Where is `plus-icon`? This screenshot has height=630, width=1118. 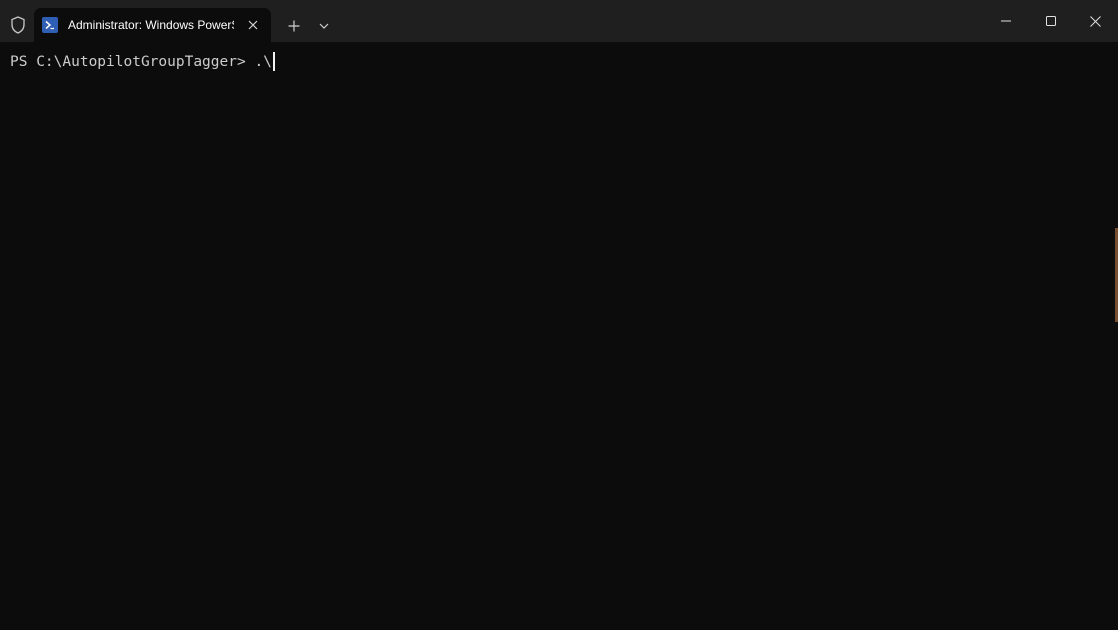
plus-icon is located at coordinates (294, 26).